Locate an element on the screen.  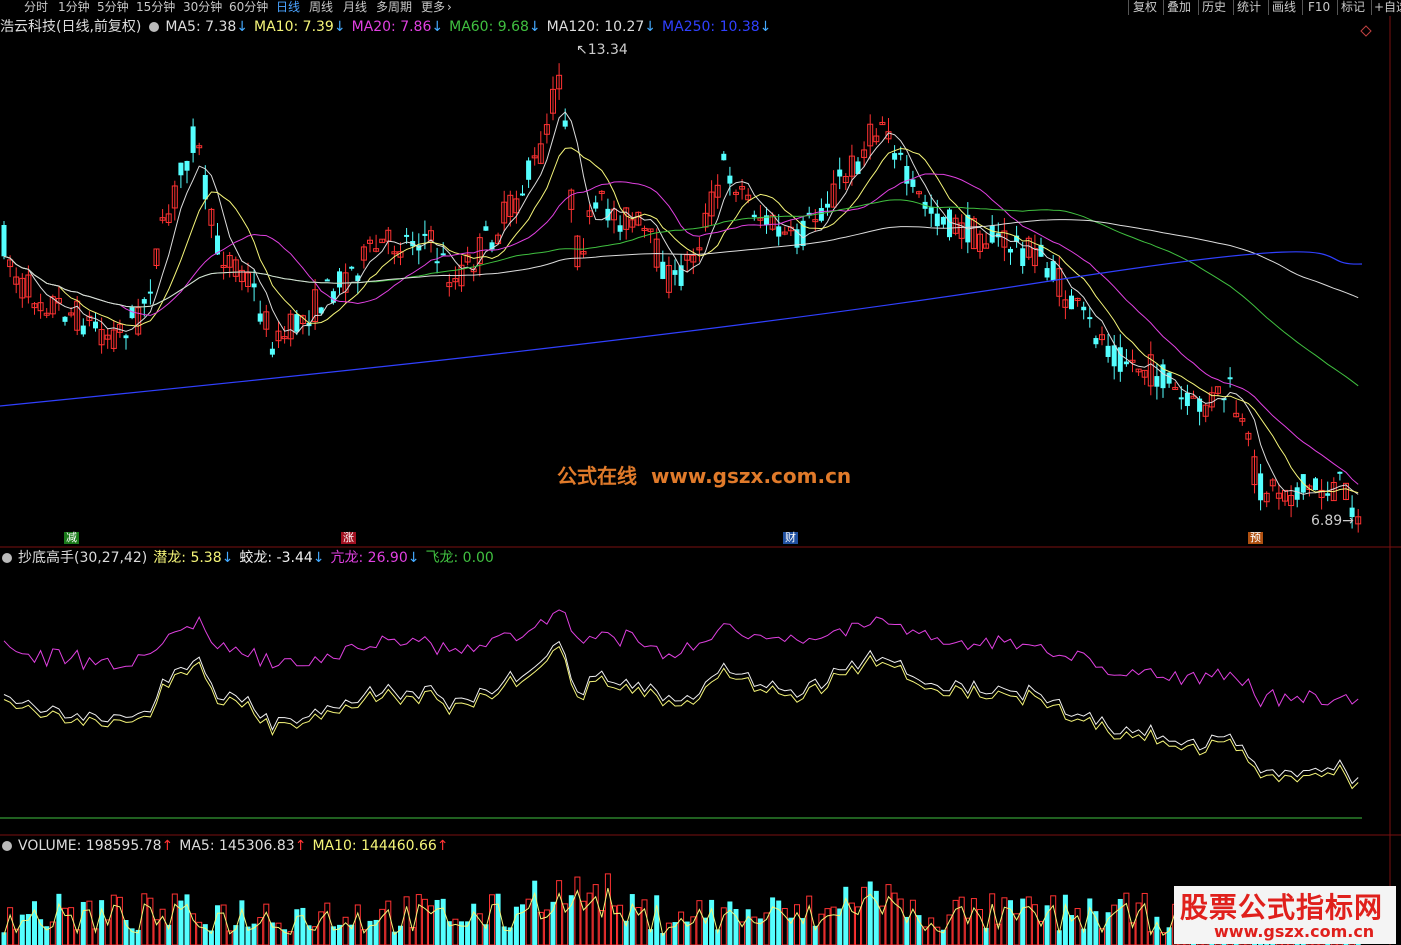
low-price-label: 6.89→ is located at coordinates (1332, 521).